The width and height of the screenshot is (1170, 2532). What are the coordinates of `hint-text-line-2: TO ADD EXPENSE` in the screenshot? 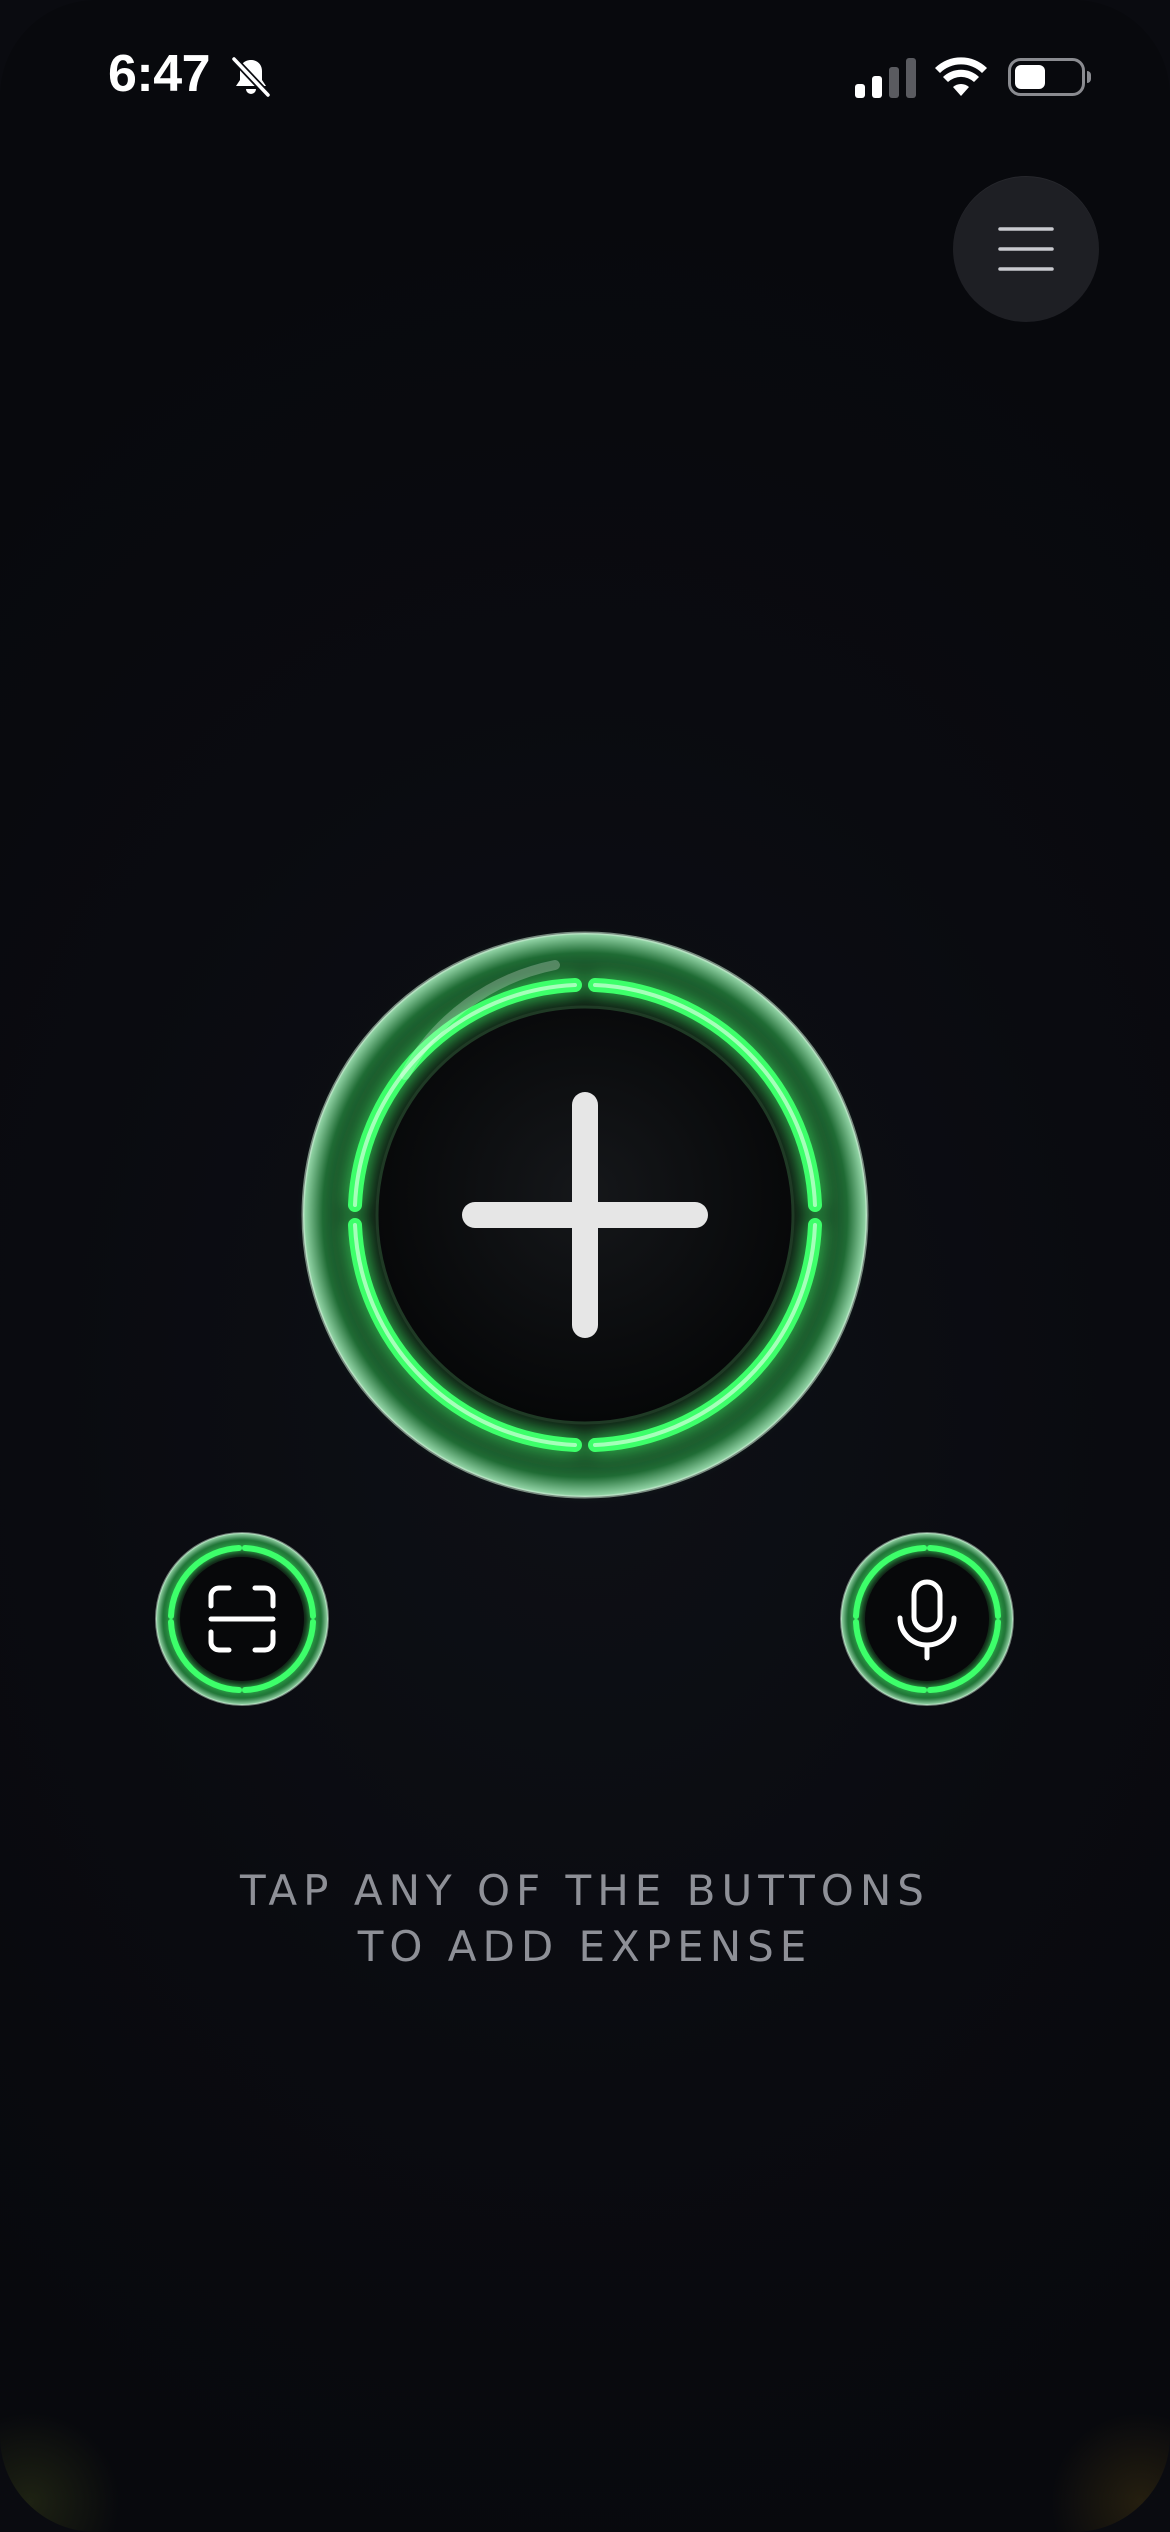 It's located at (585, 1946).